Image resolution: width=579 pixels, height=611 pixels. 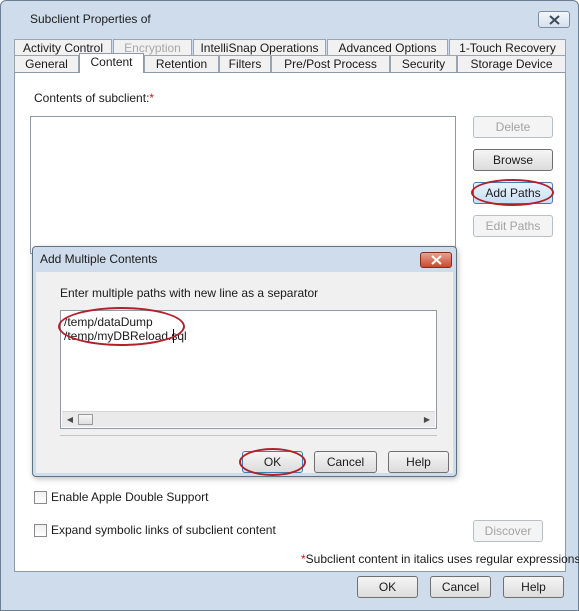 I want to click on dialog-separator, so click(x=248, y=435).